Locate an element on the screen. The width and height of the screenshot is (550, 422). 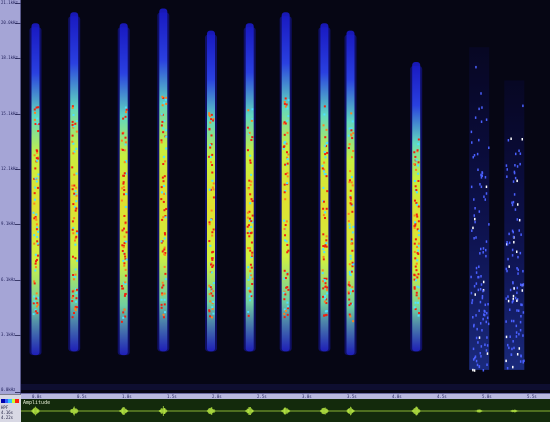
selection-end-label: 4.22s is located at coordinates (7, 417).